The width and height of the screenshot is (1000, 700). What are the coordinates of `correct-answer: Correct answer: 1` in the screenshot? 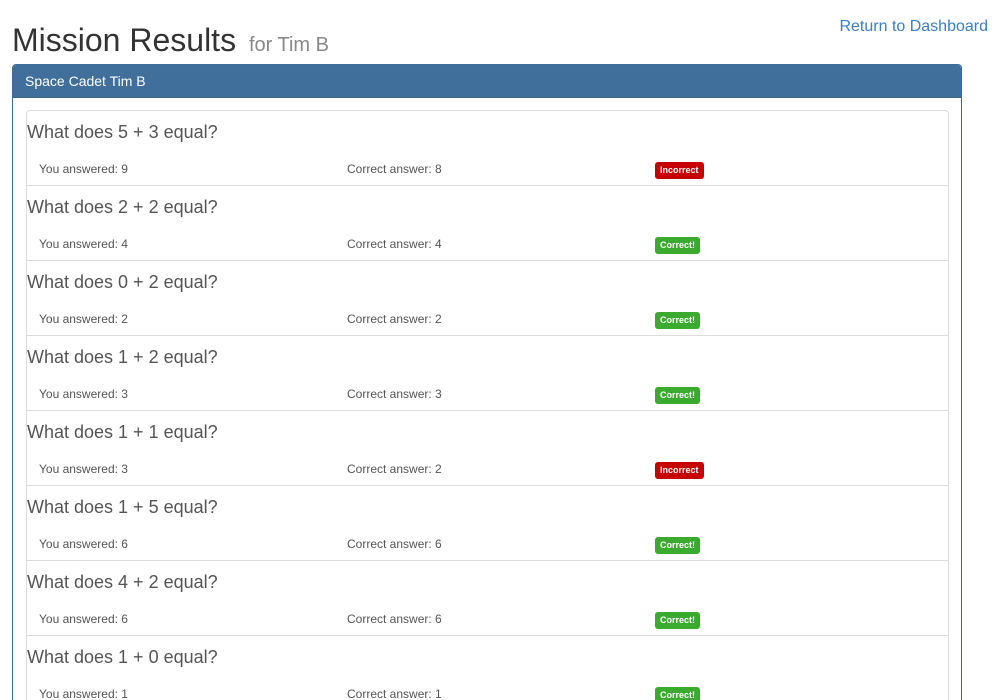 It's located at (394, 693).